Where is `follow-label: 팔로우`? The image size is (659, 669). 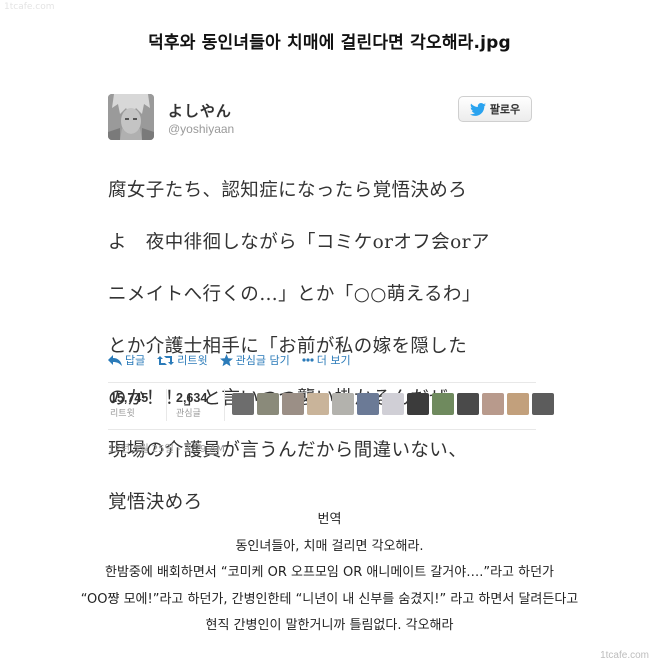
follow-label: 팔로우 is located at coordinates (505, 109).